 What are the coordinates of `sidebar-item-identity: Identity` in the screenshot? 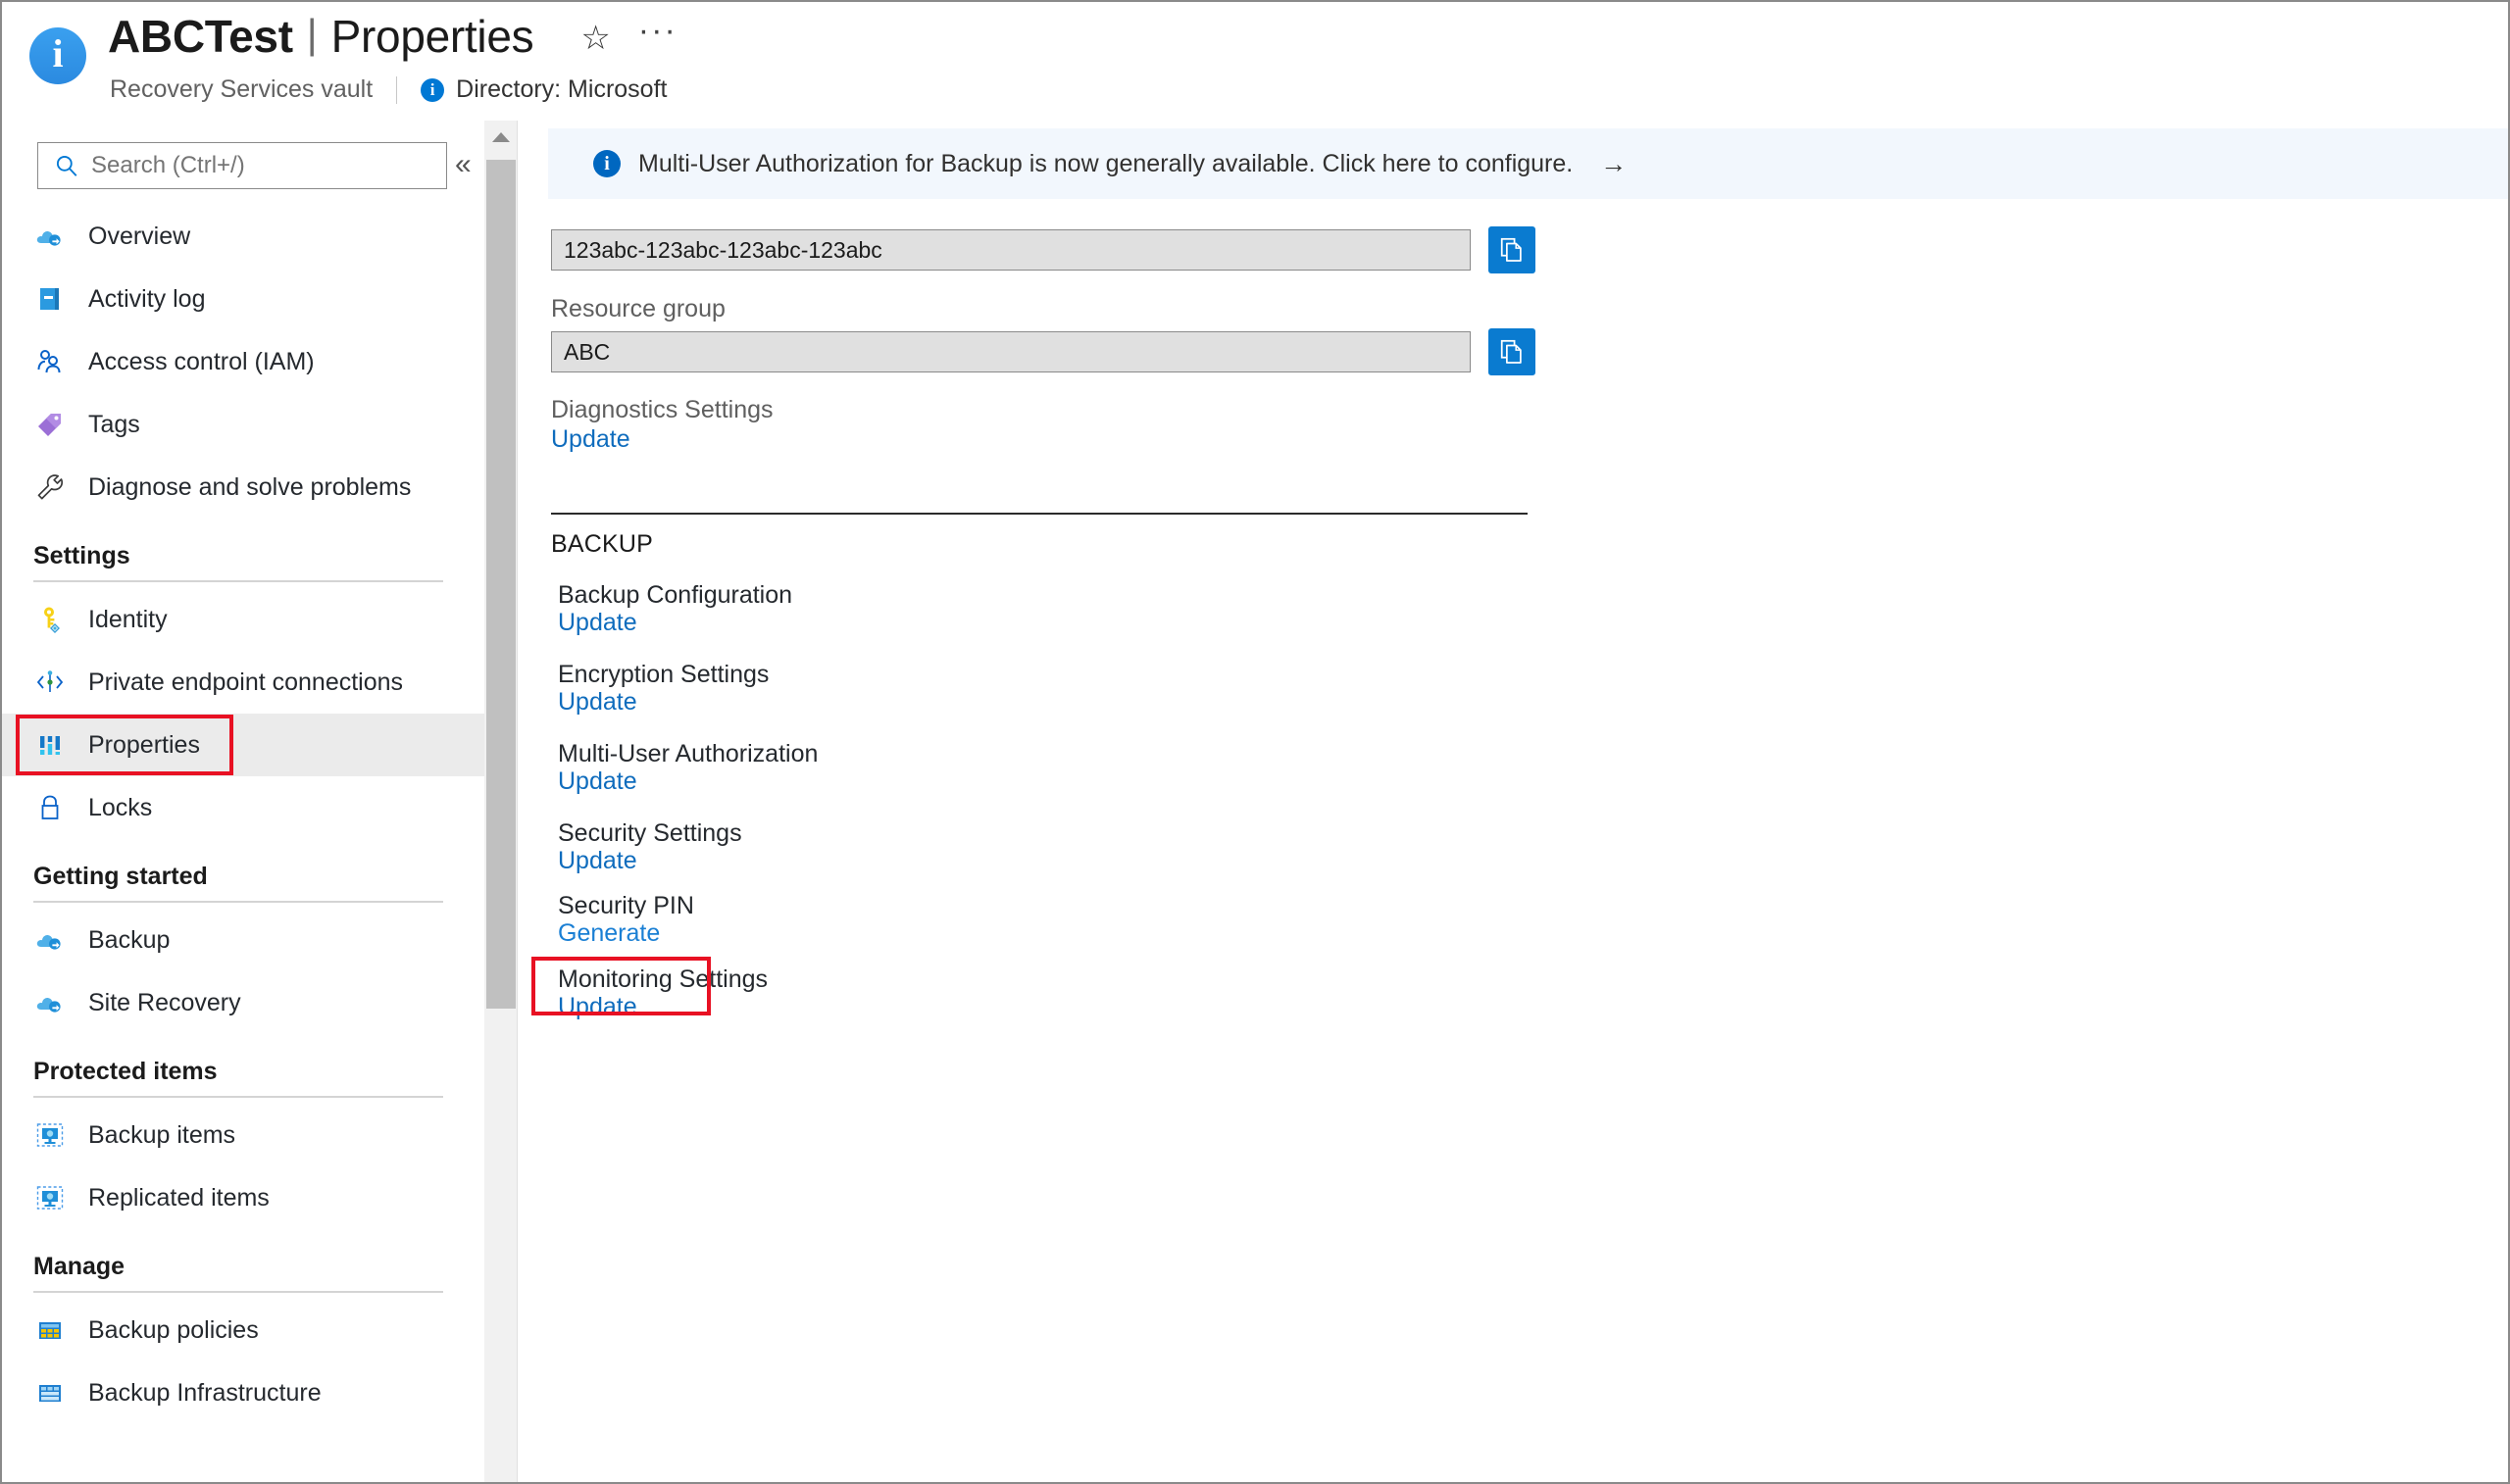 It's located at (243, 619).